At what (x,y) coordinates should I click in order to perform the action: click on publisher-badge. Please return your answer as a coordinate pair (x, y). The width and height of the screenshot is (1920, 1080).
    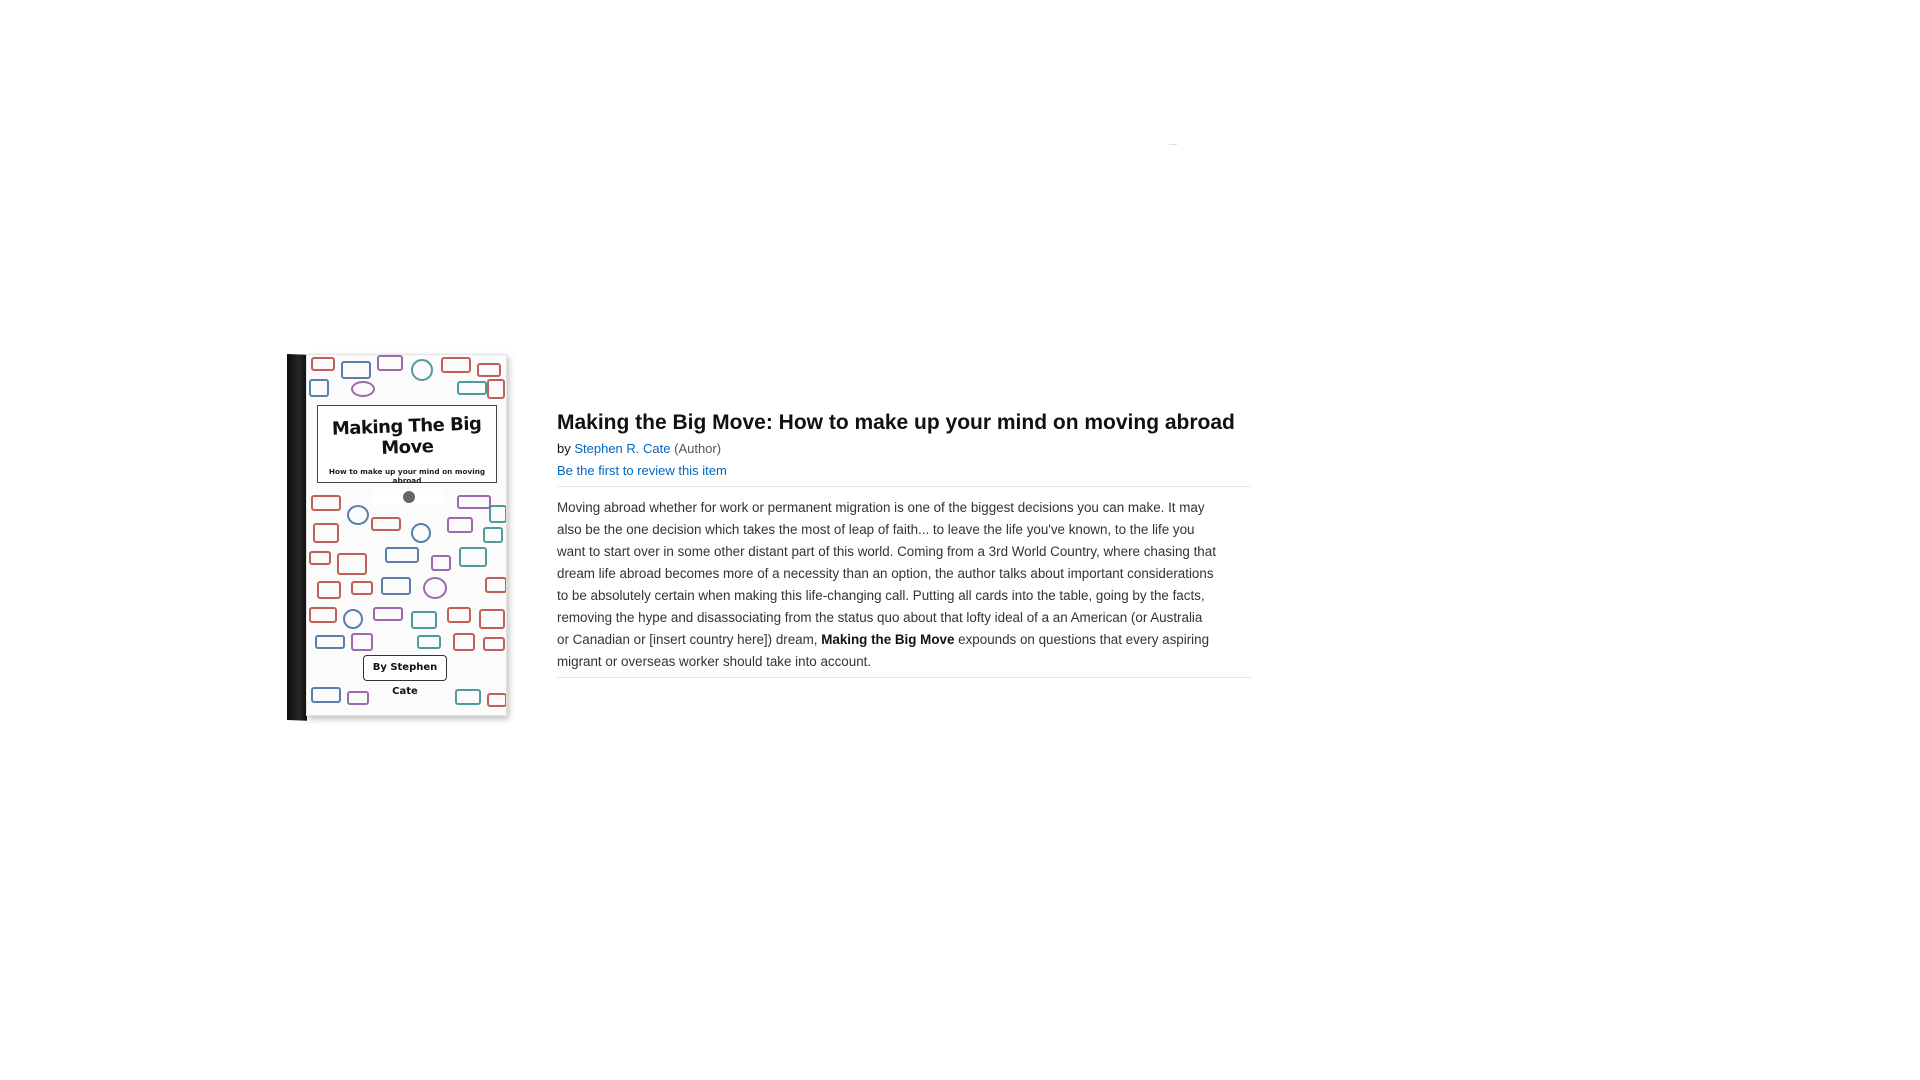
    Looking at the image, I should click on (408, 497).